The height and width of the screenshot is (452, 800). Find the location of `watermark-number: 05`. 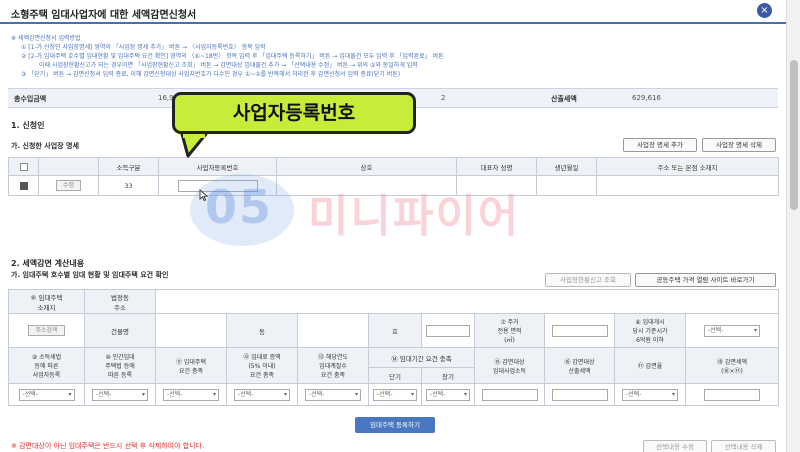

watermark-number: 05 is located at coordinates (239, 207).